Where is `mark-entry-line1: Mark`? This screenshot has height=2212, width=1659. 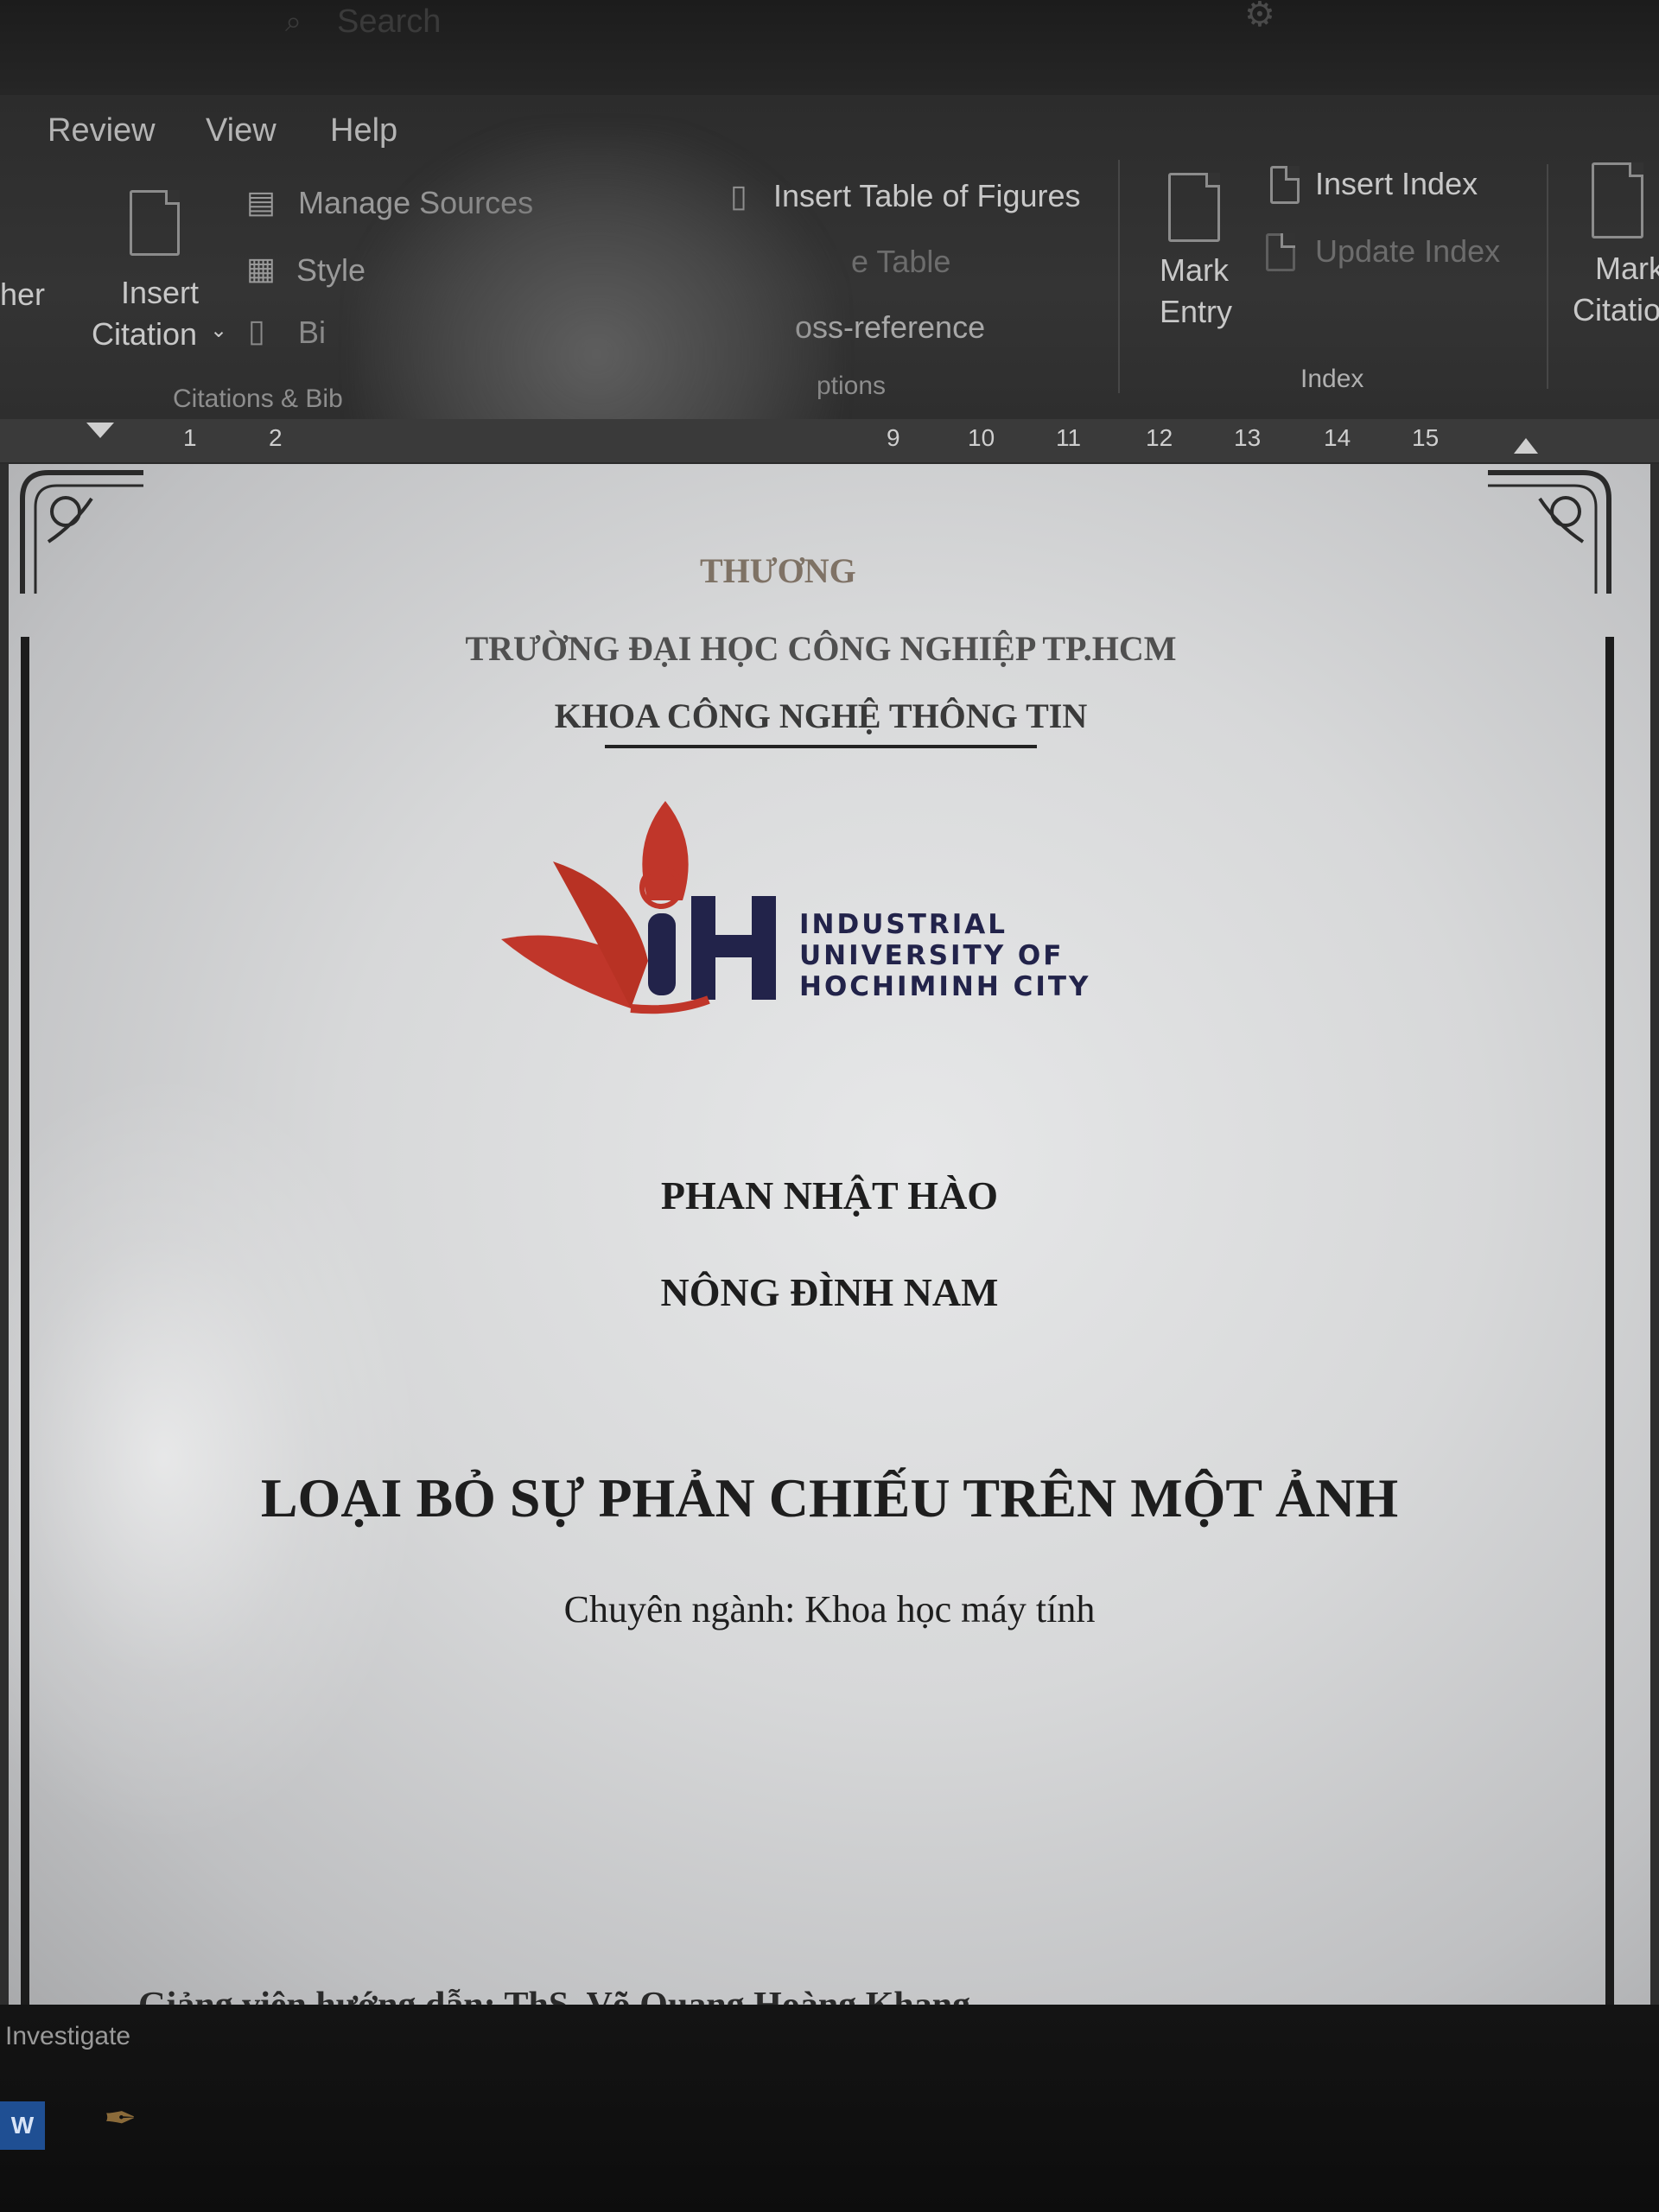 mark-entry-line1: Mark is located at coordinates (1194, 270).